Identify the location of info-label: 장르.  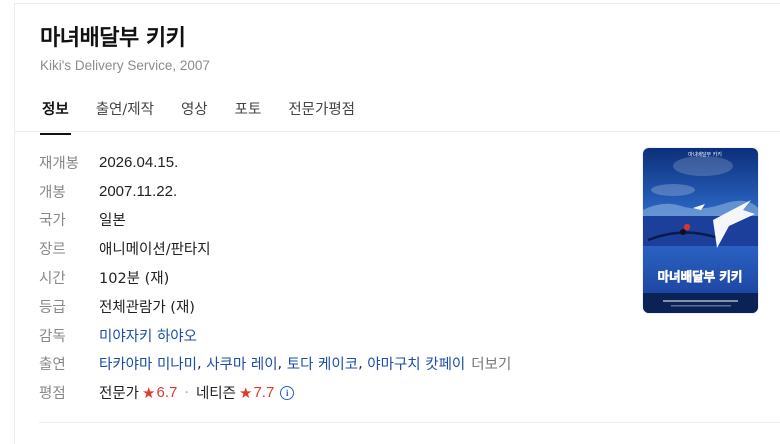
(52, 250).